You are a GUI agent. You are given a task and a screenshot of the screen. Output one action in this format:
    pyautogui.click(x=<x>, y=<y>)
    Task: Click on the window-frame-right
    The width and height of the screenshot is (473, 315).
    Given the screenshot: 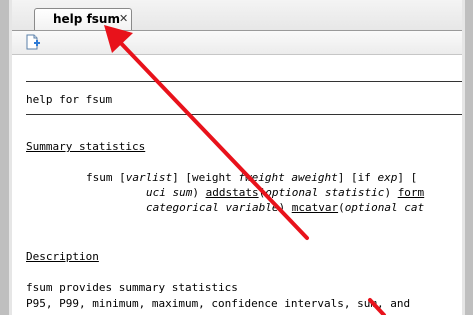 What is the action you would take?
    pyautogui.click(x=469, y=157)
    